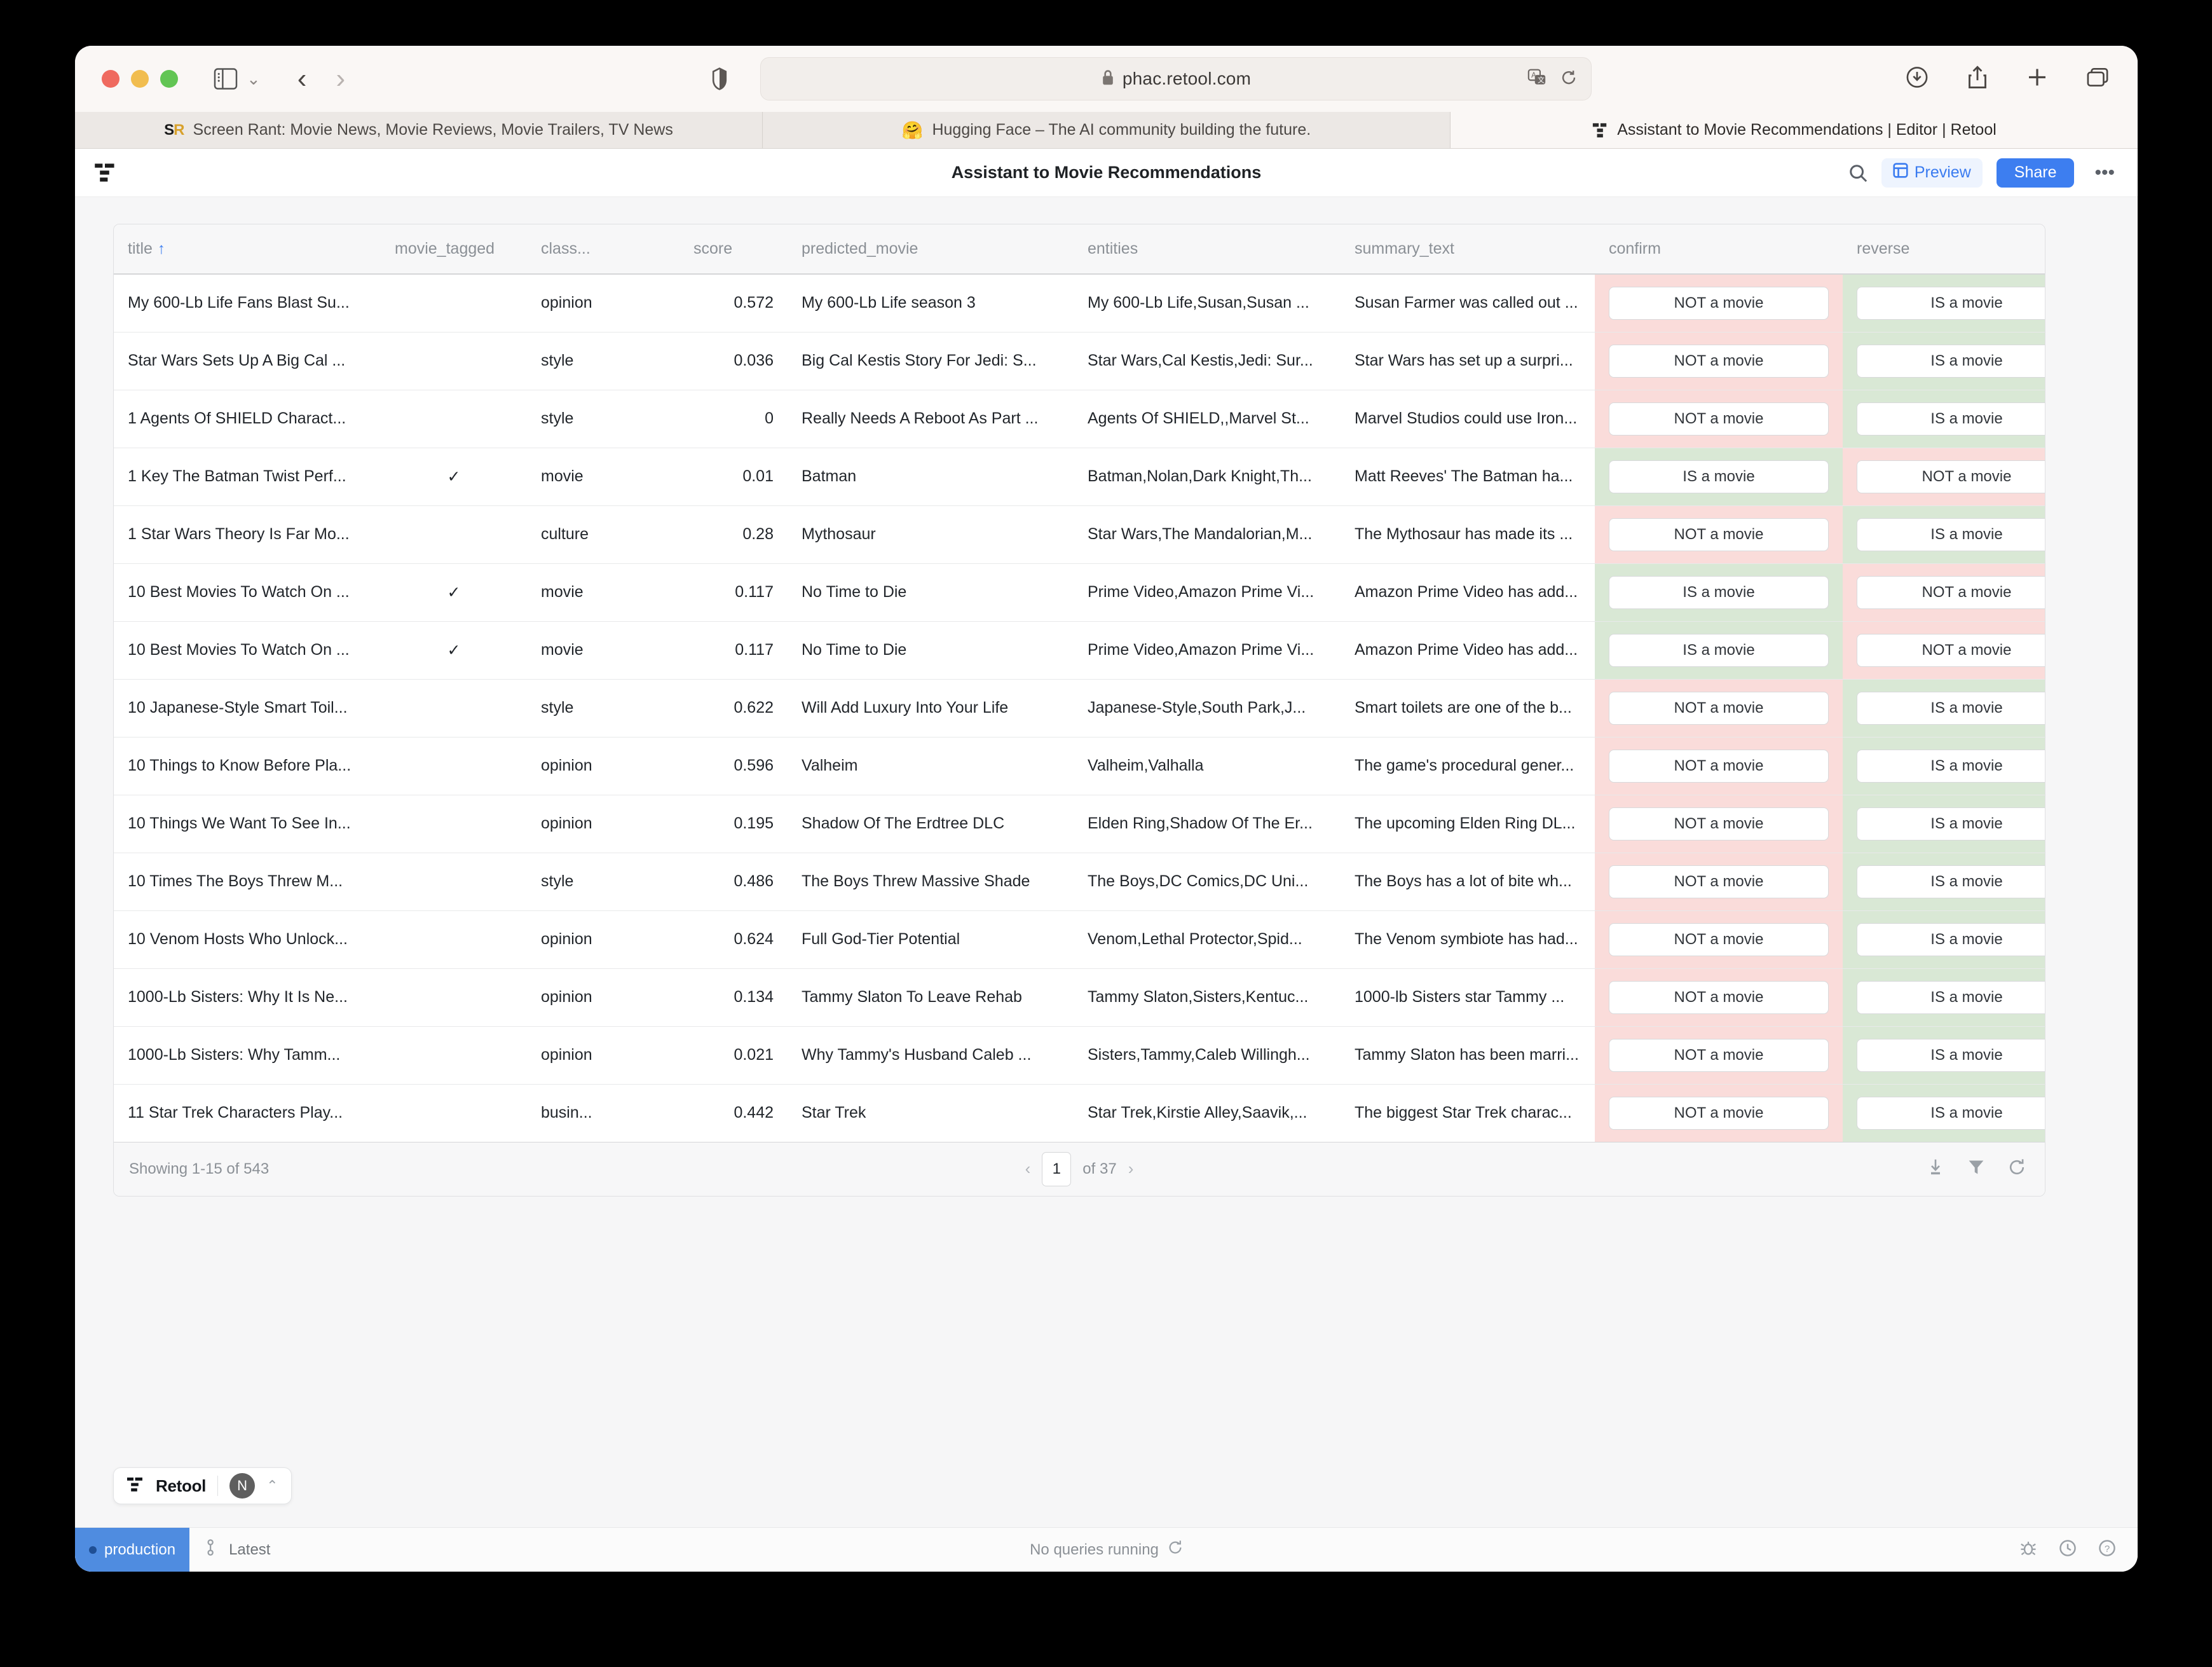 This screenshot has height=1667, width=2212. What do you see at coordinates (169, 79) in the screenshot?
I see `maximize-window-button` at bounding box center [169, 79].